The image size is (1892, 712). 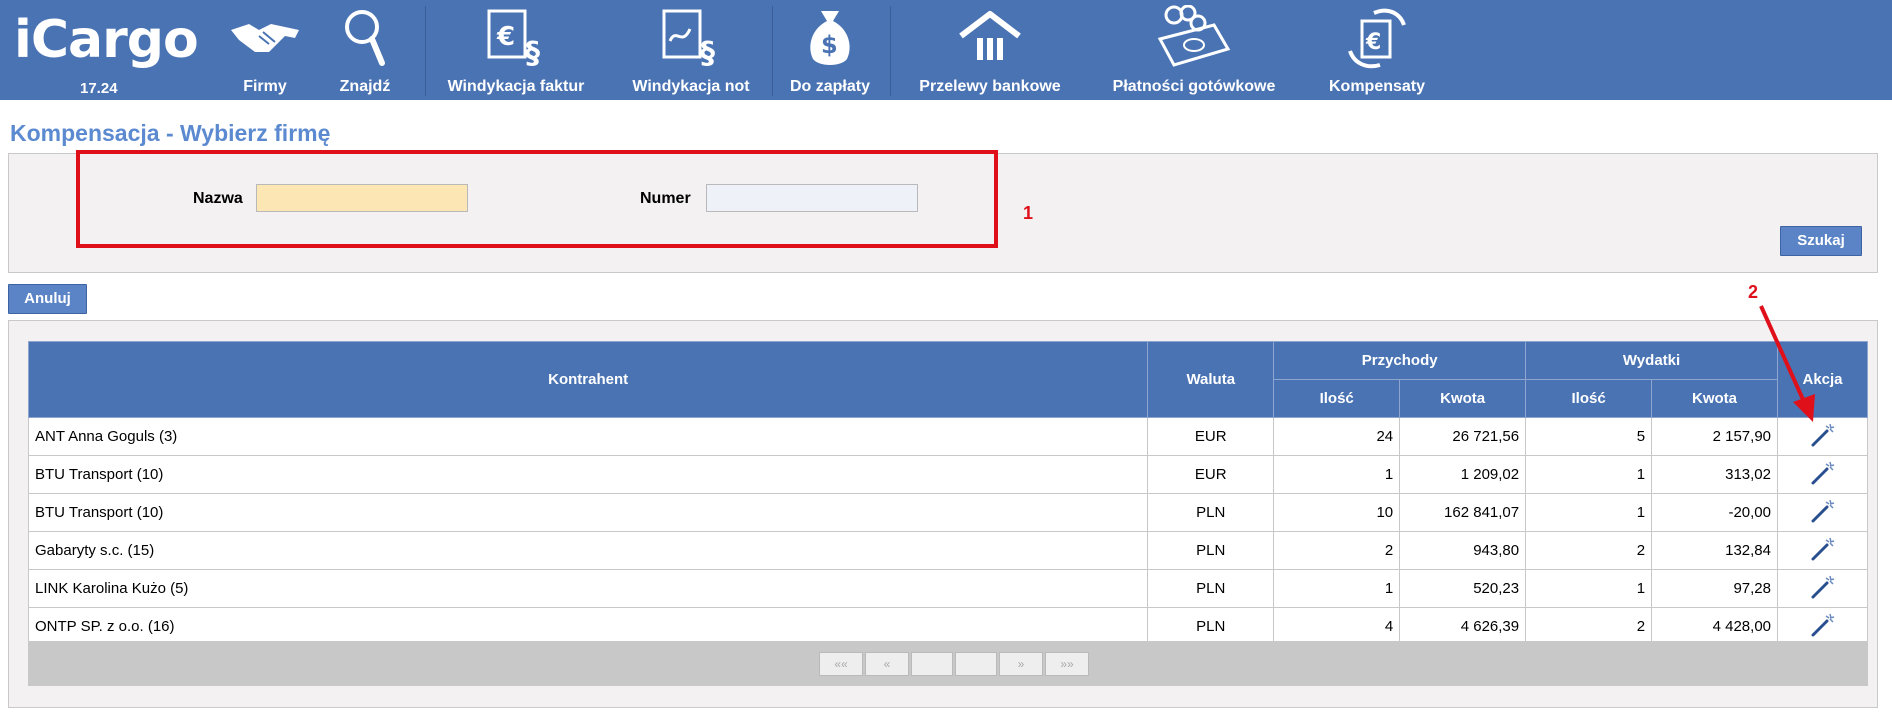 I want to click on cell-expense-amount: 313,02, so click(x=1714, y=474).